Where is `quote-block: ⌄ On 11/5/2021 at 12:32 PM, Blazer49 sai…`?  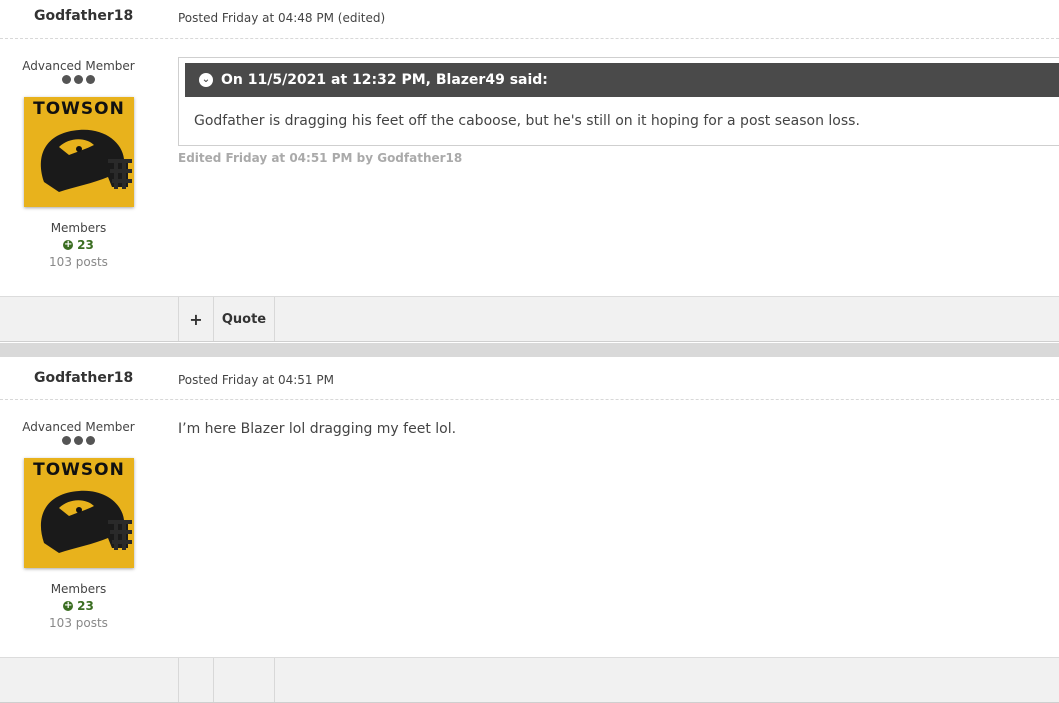
quote-block: ⌄ On 11/5/2021 at 12:32 PM, Blazer49 sai… is located at coordinates (618, 101).